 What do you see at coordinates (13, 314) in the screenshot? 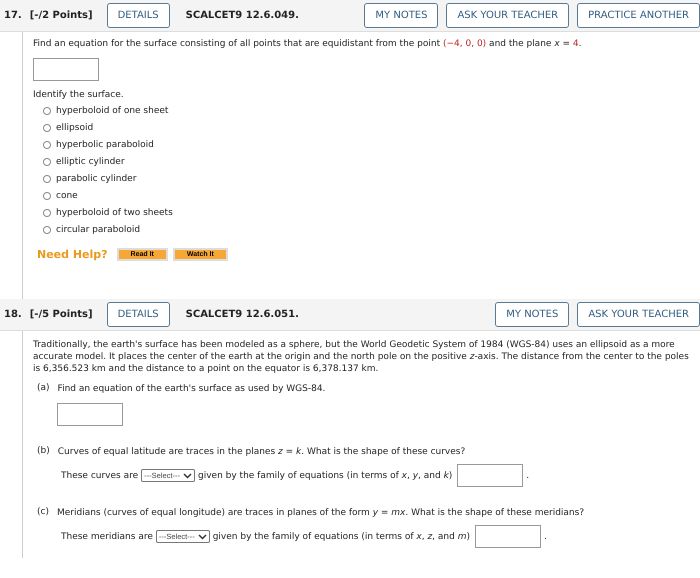
I see `question-number: 18.` at bounding box center [13, 314].